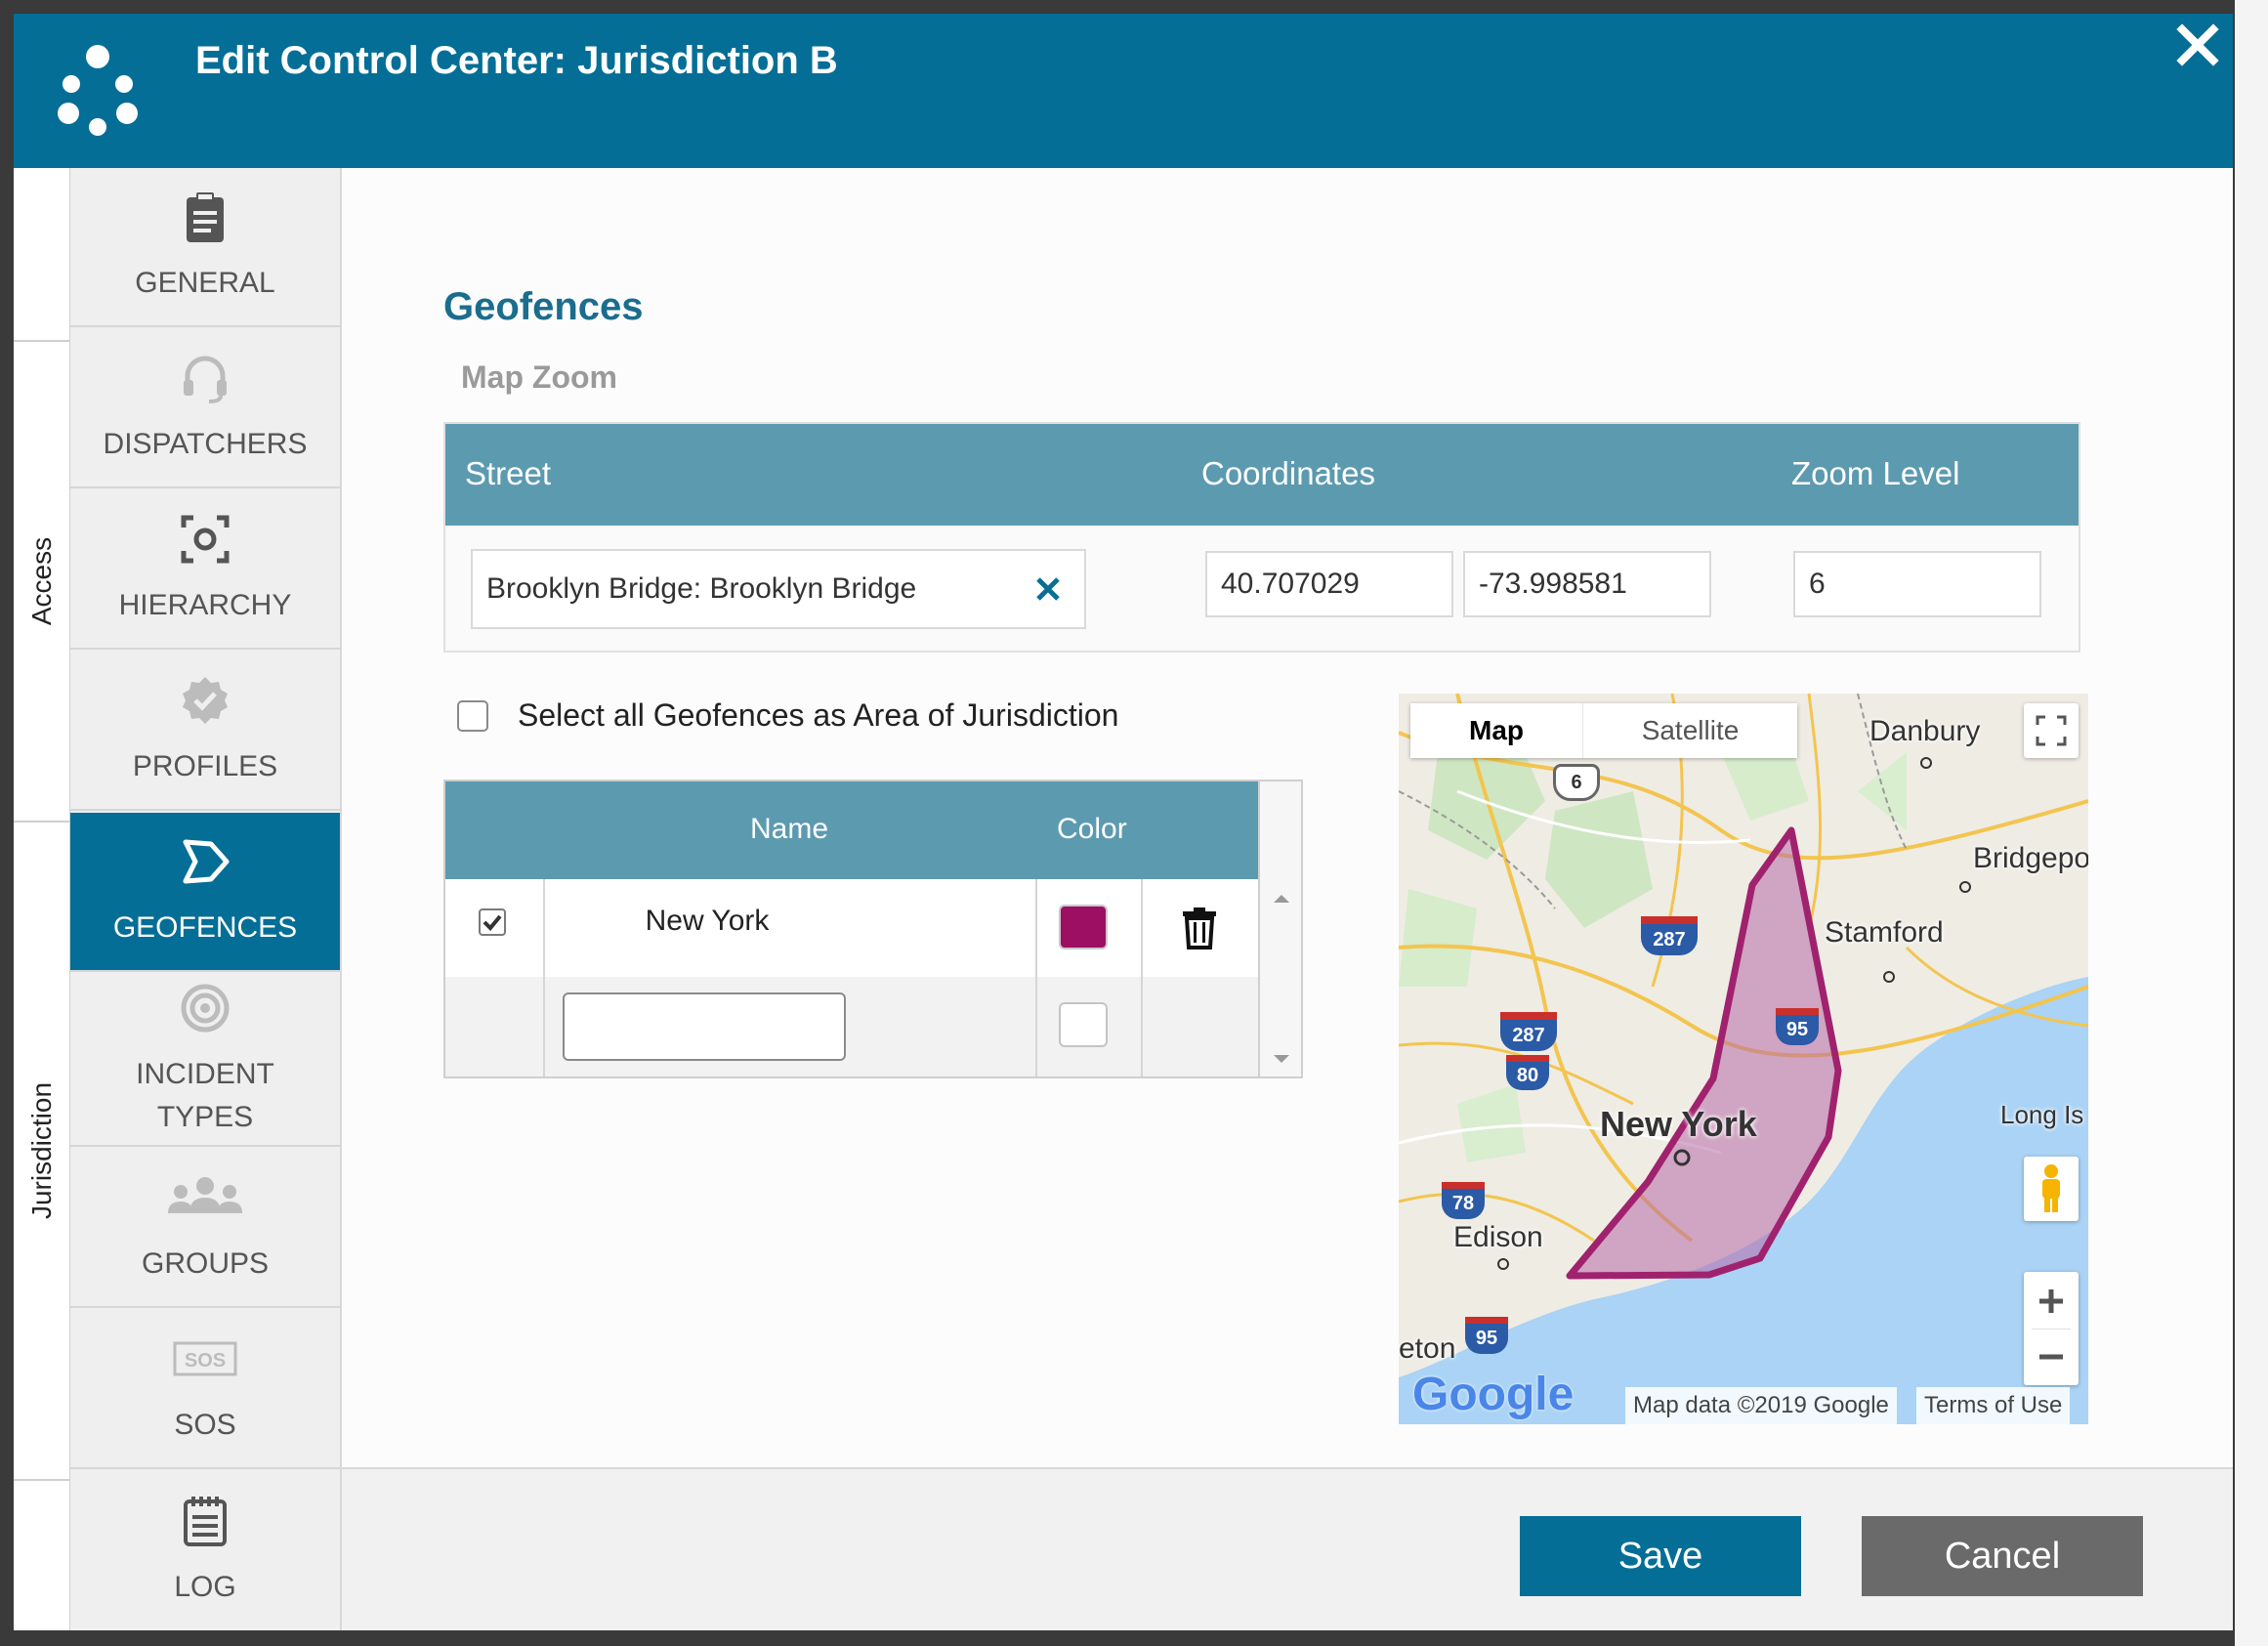  Describe the element at coordinates (516, 60) in the screenshot. I see `dialog-title: Edit Control Center: Jurisdiction B` at that location.